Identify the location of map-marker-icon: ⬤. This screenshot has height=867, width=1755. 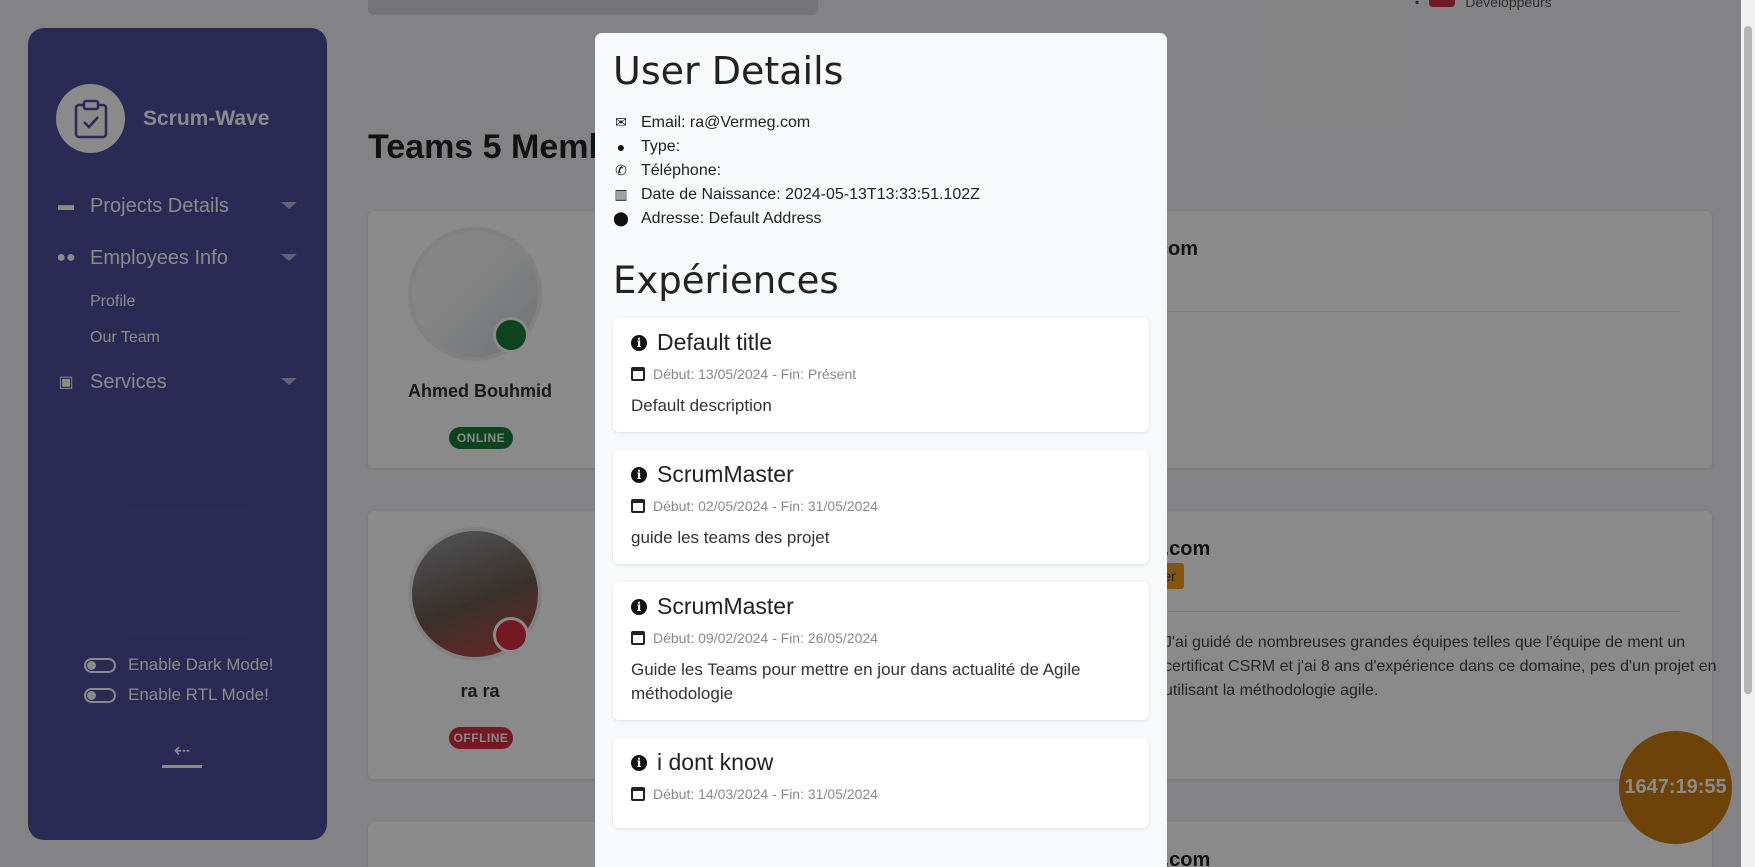
(621, 218).